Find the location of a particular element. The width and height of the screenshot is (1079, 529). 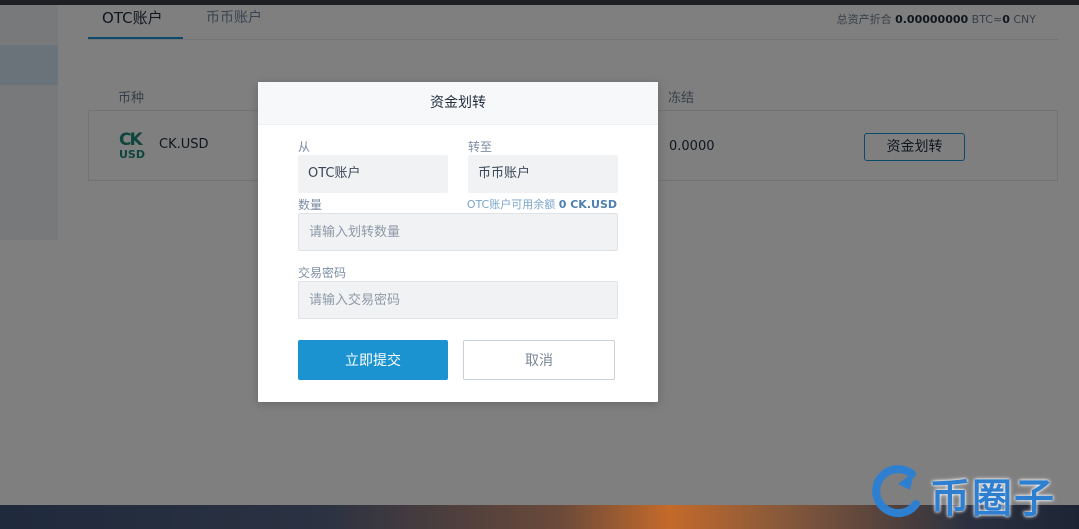

to-account-select: 币币账户 is located at coordinates (543, 174).